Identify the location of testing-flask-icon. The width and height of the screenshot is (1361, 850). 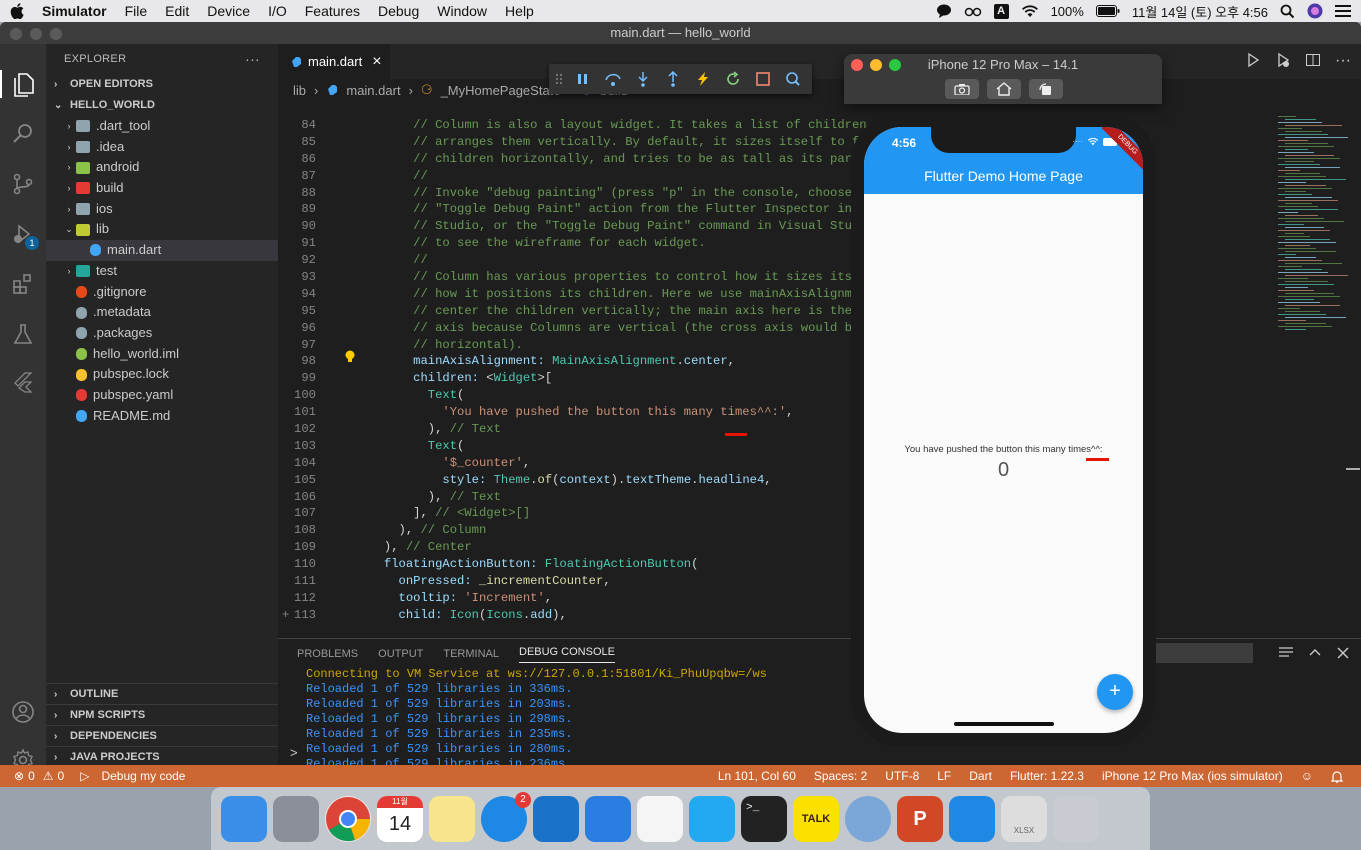
(23, 334).